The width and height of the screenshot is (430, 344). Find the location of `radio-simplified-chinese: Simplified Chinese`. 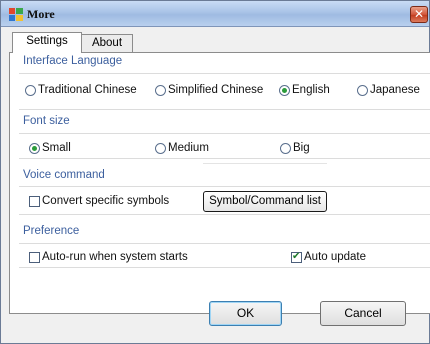

radio-simplified-chinese: Simplified Chinese is located at coordinates (209, 90).